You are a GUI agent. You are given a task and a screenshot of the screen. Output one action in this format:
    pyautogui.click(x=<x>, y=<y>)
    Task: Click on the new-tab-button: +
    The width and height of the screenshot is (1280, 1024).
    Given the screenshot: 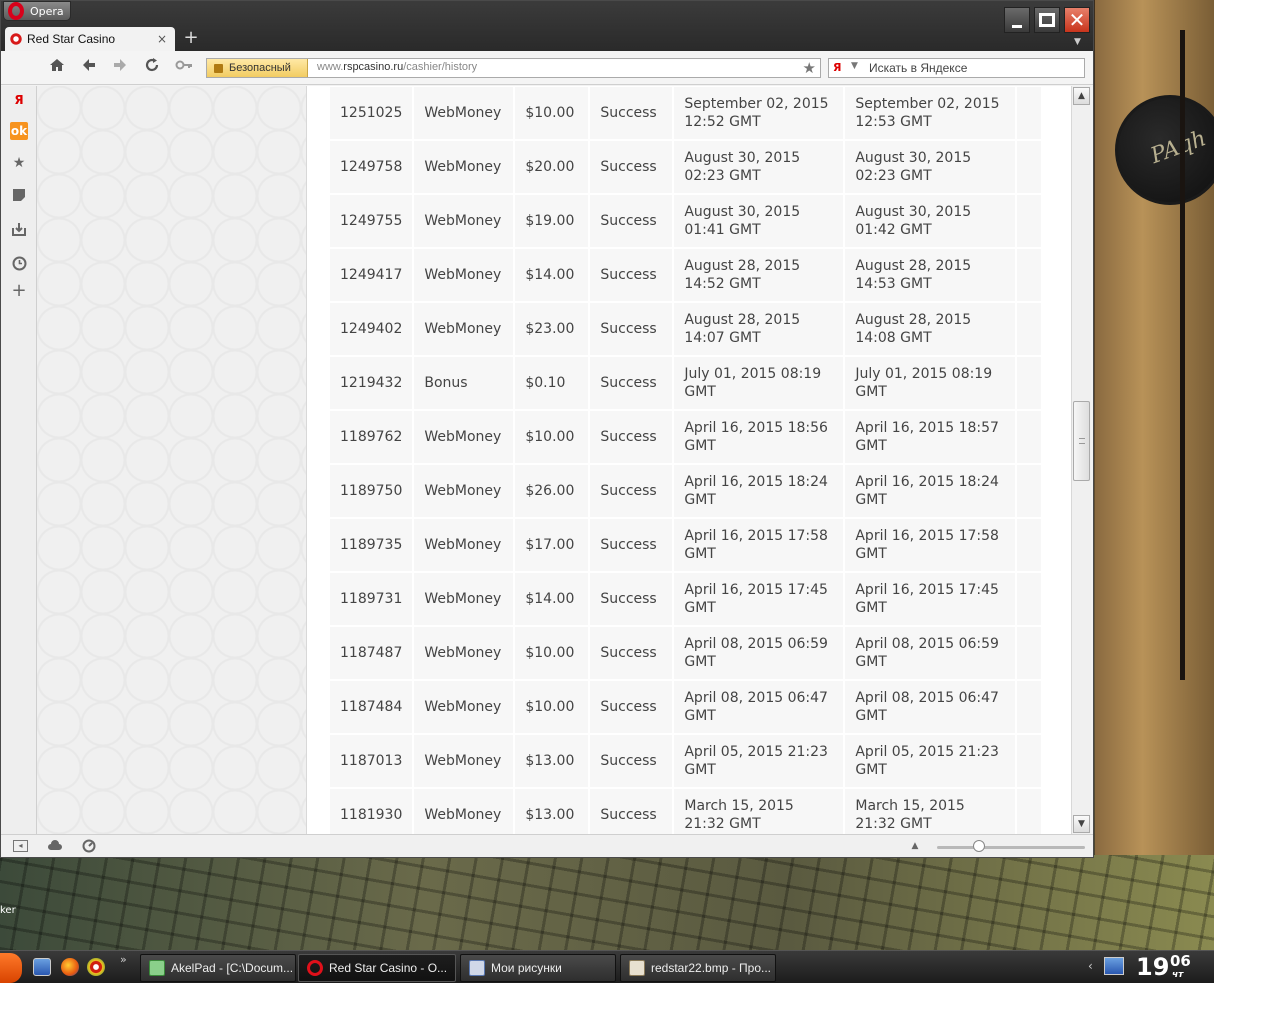 What is the action you would take?
    pyautogui.click(x=191, y=37)
    